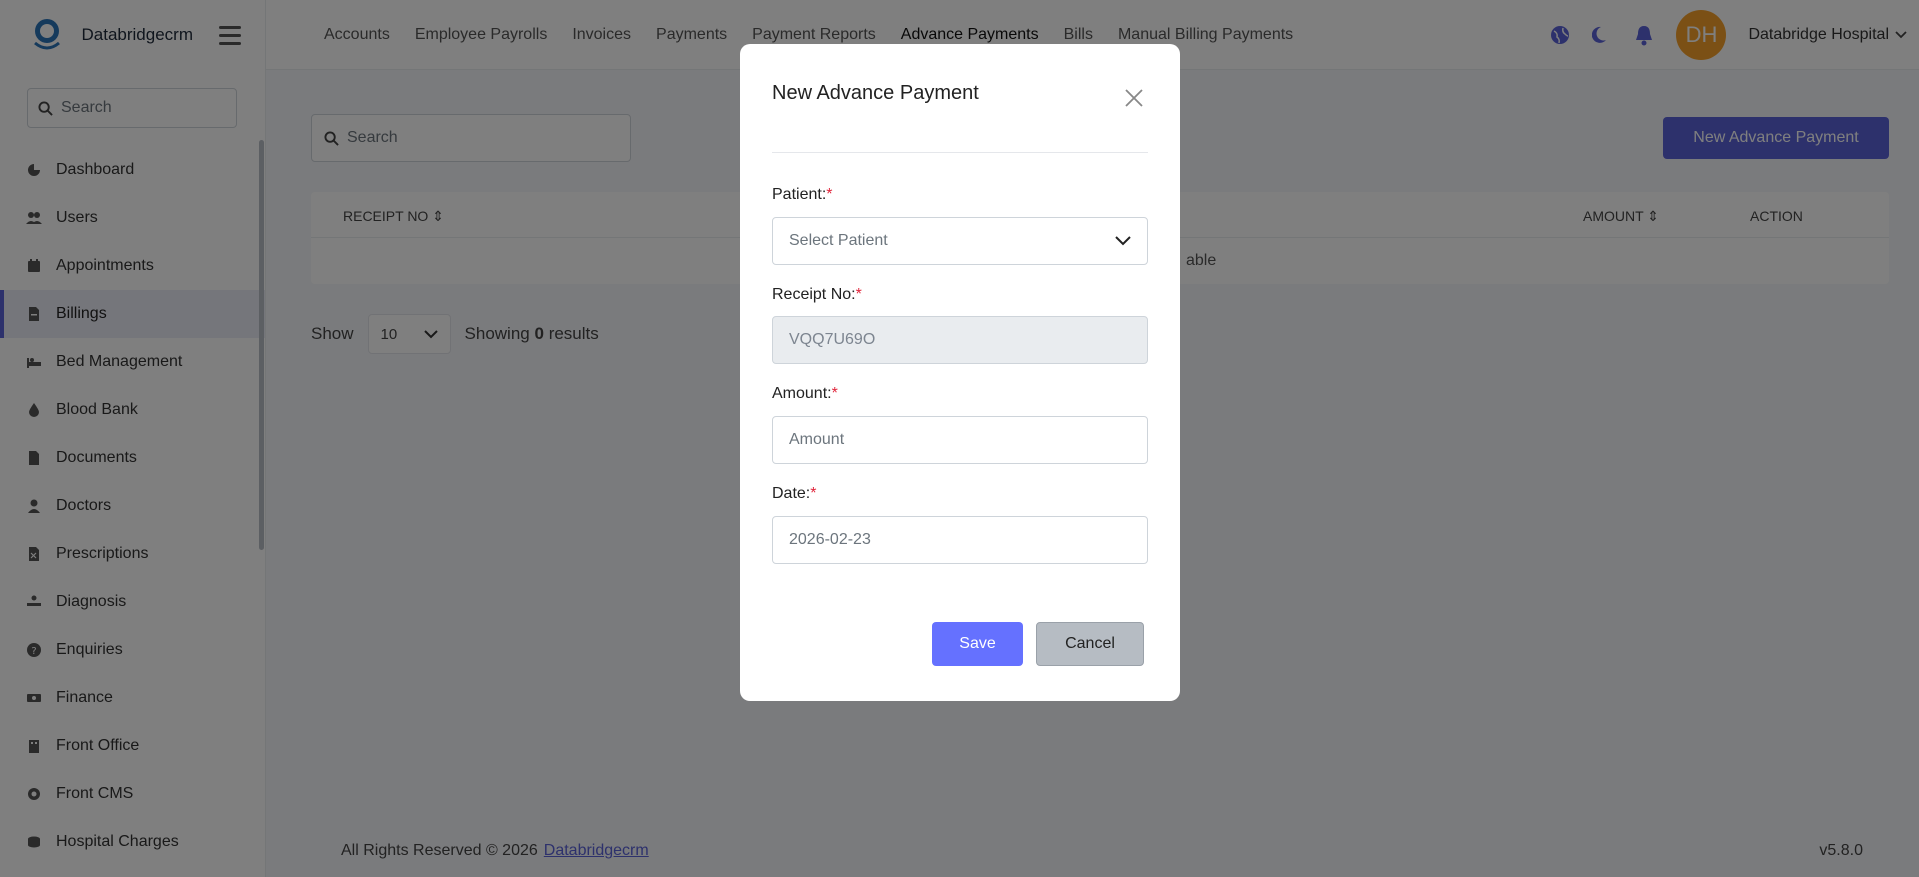 The height and width of the screenshot is (877, 1919). I want to click on modal-divider, so click(960, 152).